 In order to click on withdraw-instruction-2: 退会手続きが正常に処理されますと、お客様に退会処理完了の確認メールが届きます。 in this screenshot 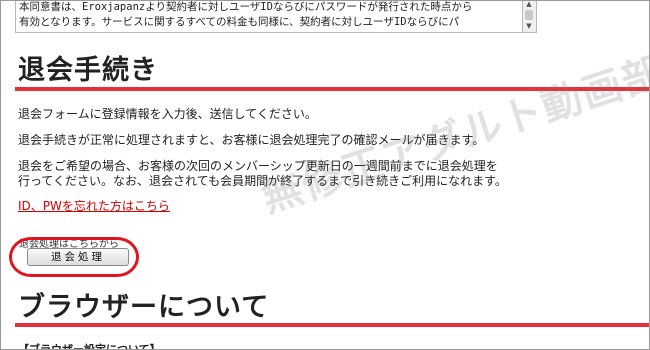, I will do `click(251, 140)`.